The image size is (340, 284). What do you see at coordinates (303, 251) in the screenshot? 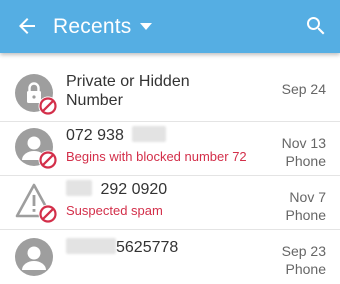
I see `call-date: Sep 23` at bounding box center [303, 251].